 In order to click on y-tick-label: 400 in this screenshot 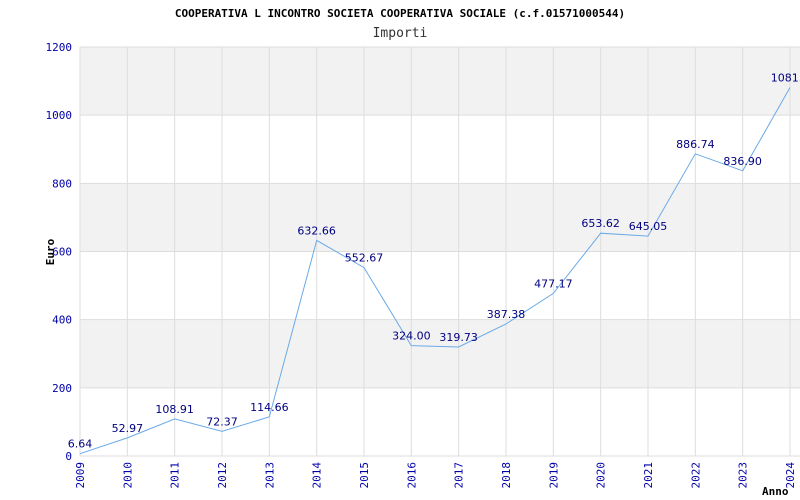, I will do `click(62, 320)`.